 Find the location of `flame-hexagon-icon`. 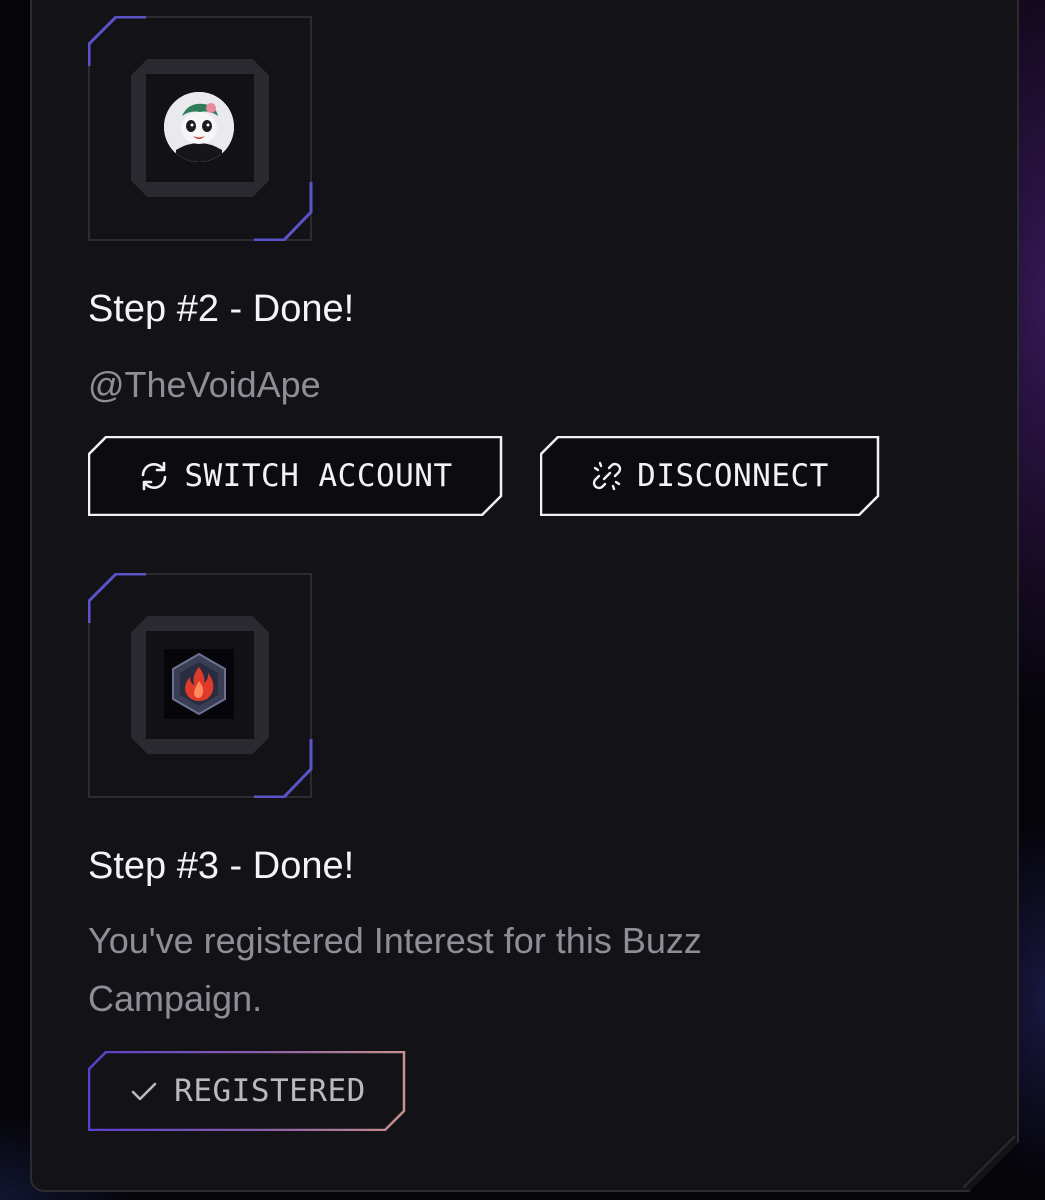

flame-hexagon-icon is located at coordinates (199, 684).